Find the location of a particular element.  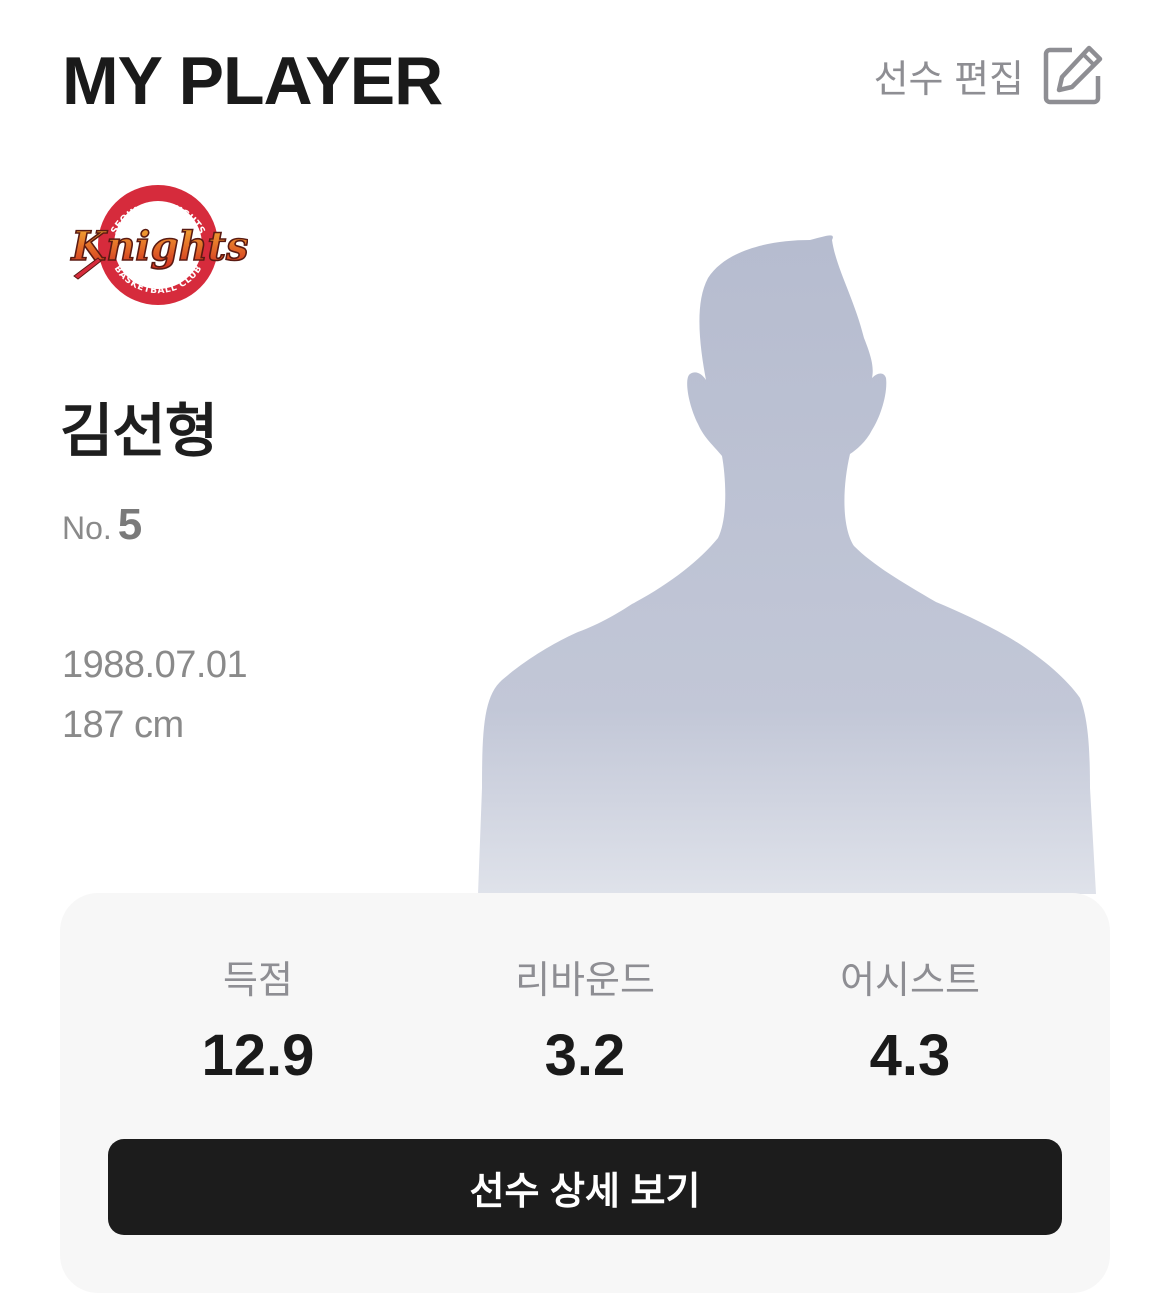

player-name: 김선형 is located at coordinates (139, 431).